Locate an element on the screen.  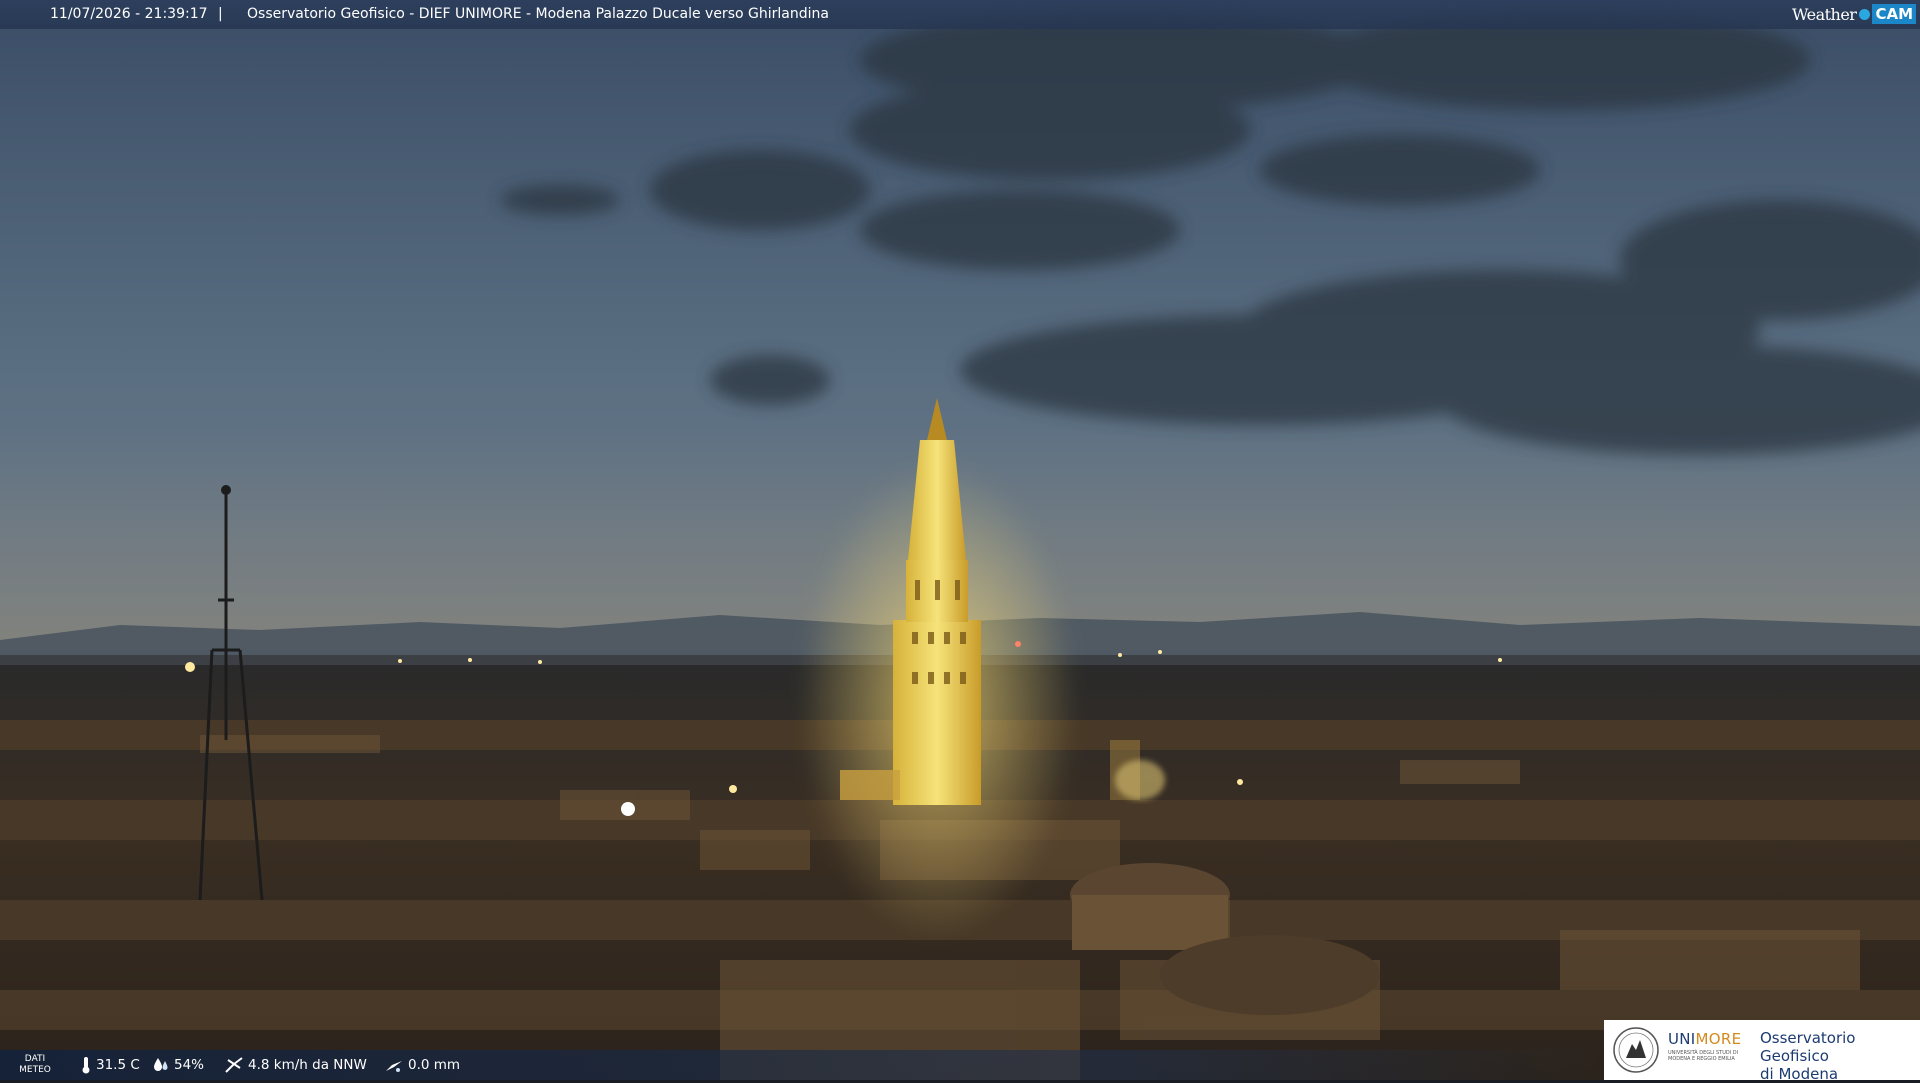
humidity-icon is located at coordinates (161, 1064).